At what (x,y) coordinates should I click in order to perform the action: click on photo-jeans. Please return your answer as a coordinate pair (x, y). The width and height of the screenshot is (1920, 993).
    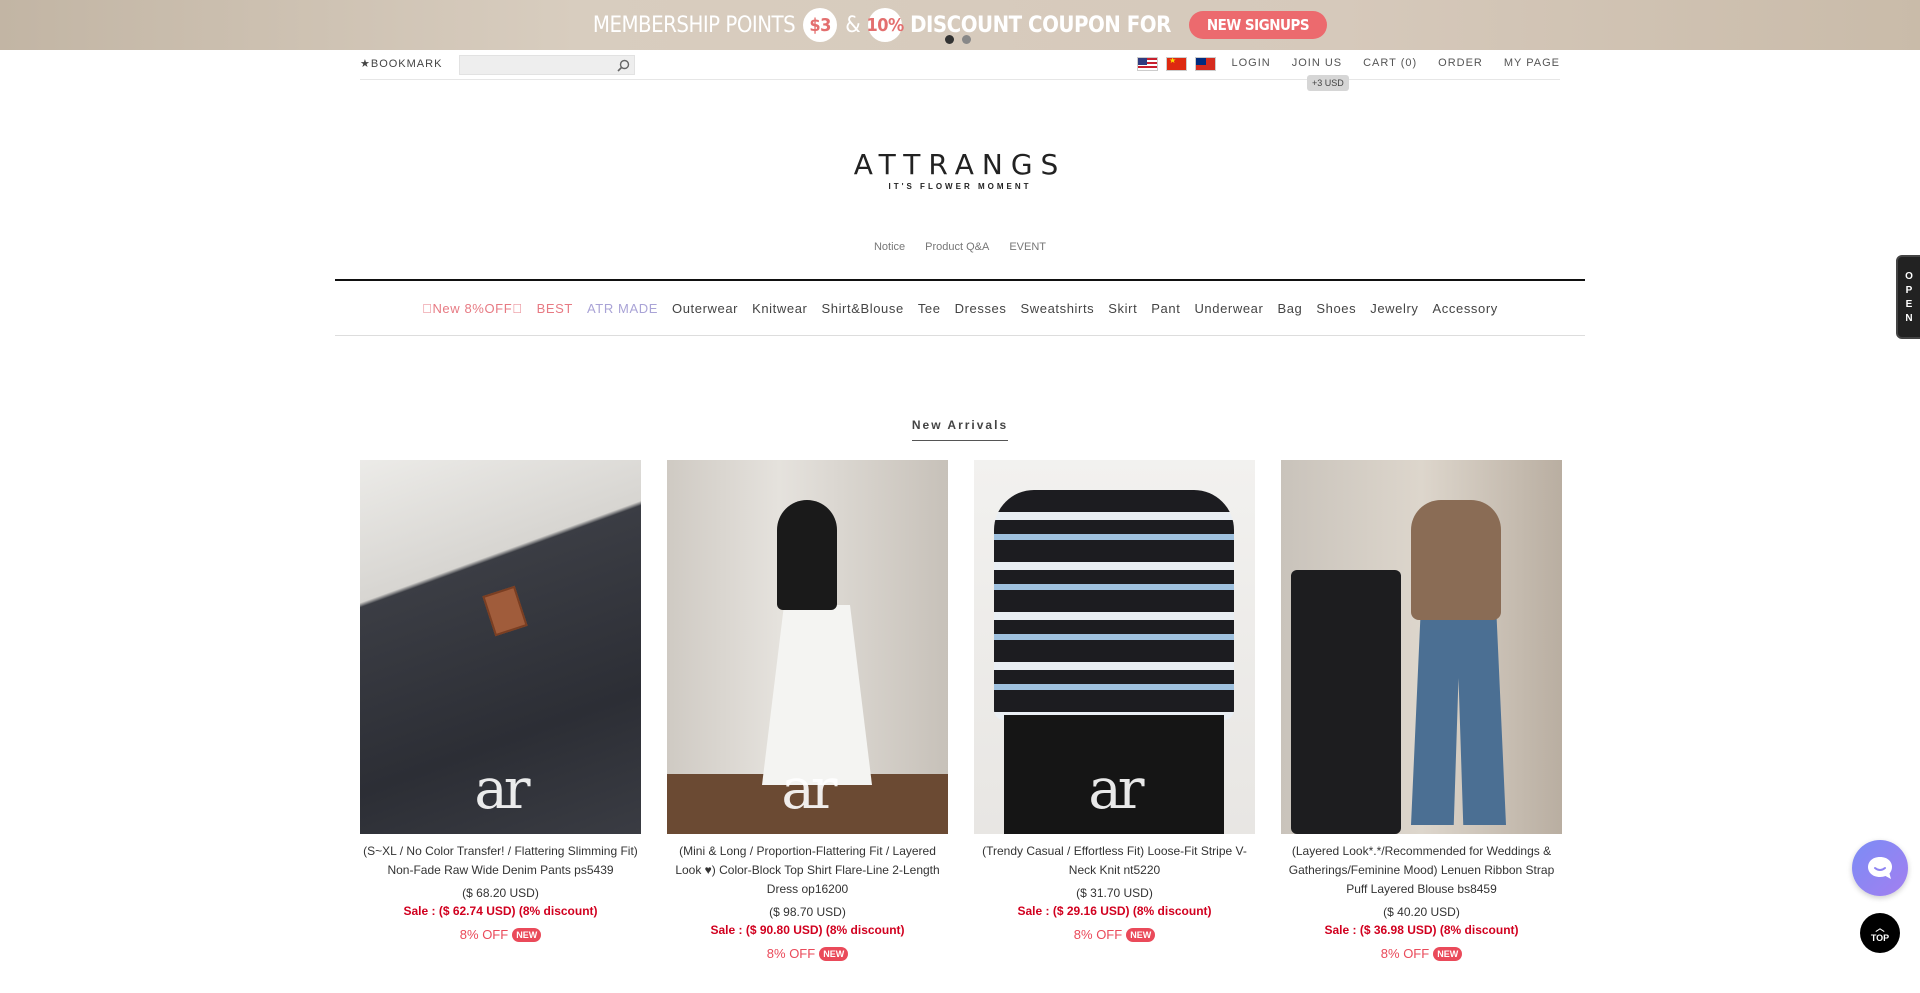
    Looking at the image, I should click on (1458, 720).